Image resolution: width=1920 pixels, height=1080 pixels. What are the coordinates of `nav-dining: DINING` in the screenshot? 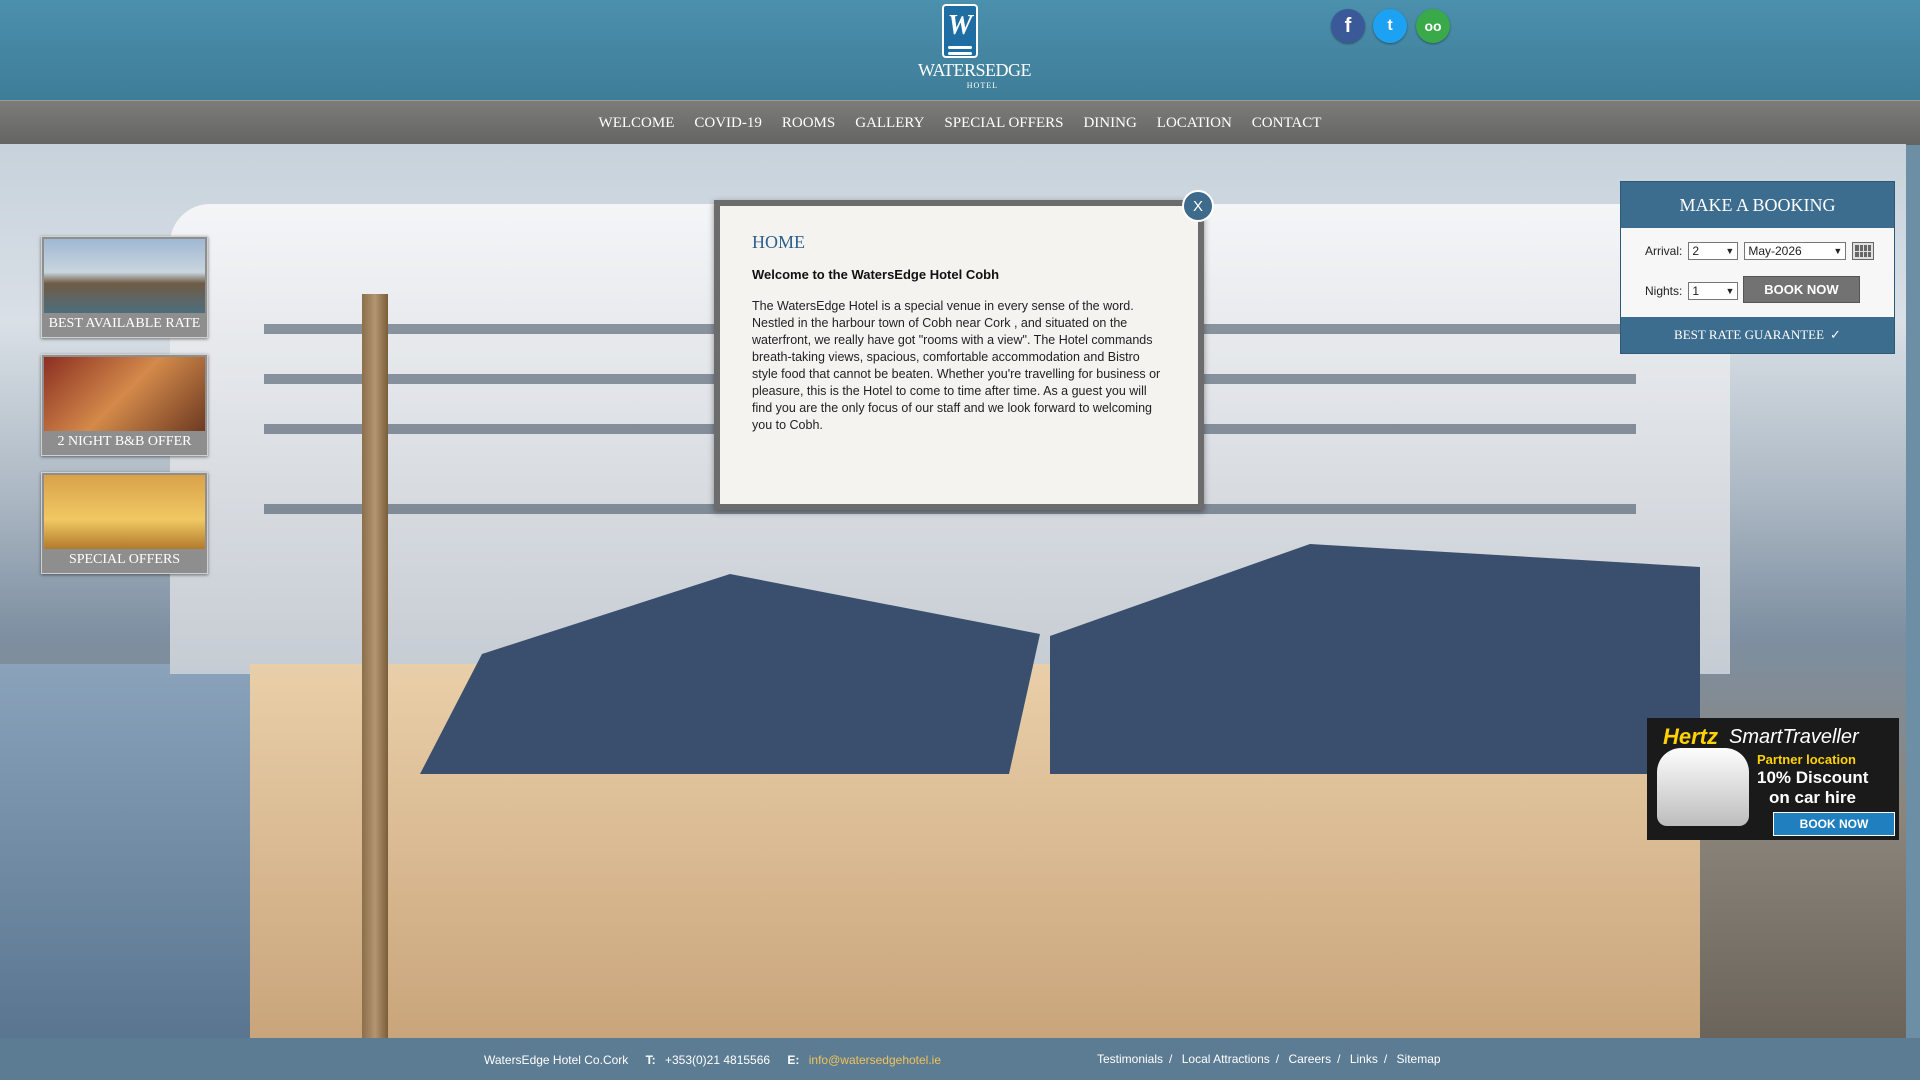 It's located at (1109, 123).